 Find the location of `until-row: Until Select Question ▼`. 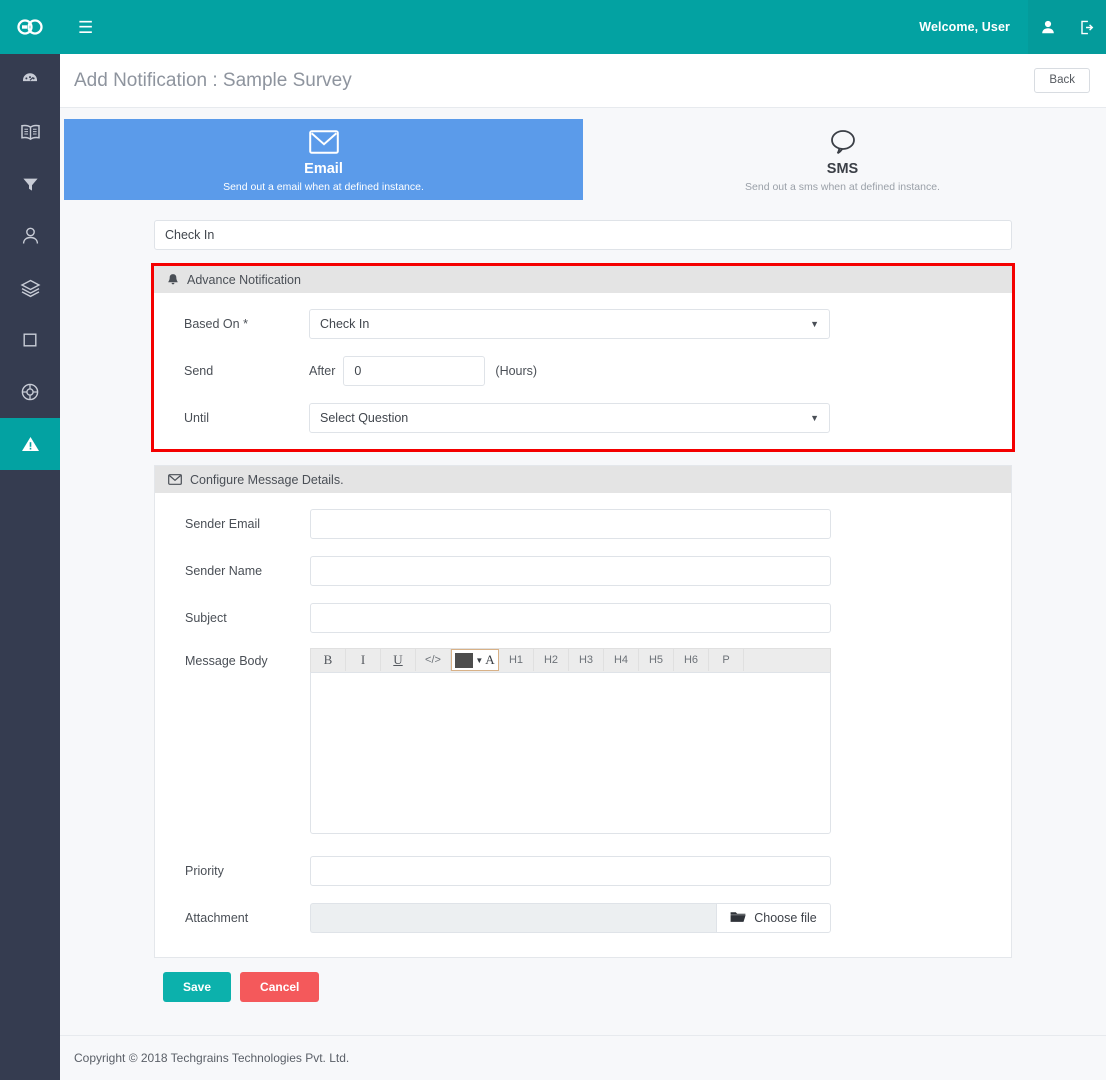

until-row: Until Select Question ▼ is located at coordinates (583, 418).